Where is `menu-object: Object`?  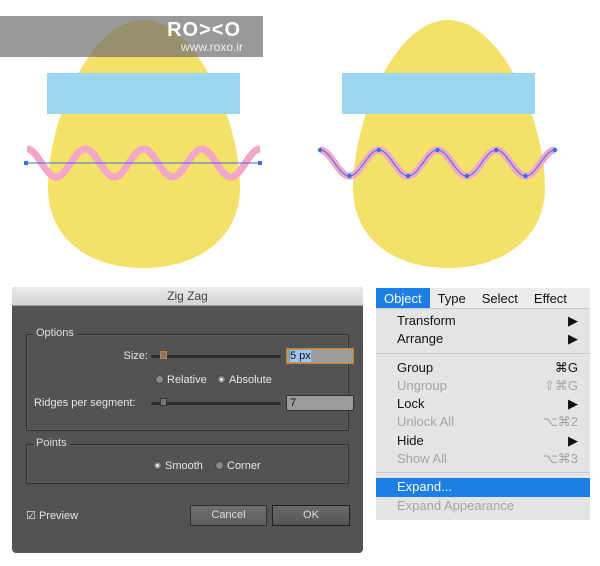 menu-object: Object is located at coordinates (403, 298).